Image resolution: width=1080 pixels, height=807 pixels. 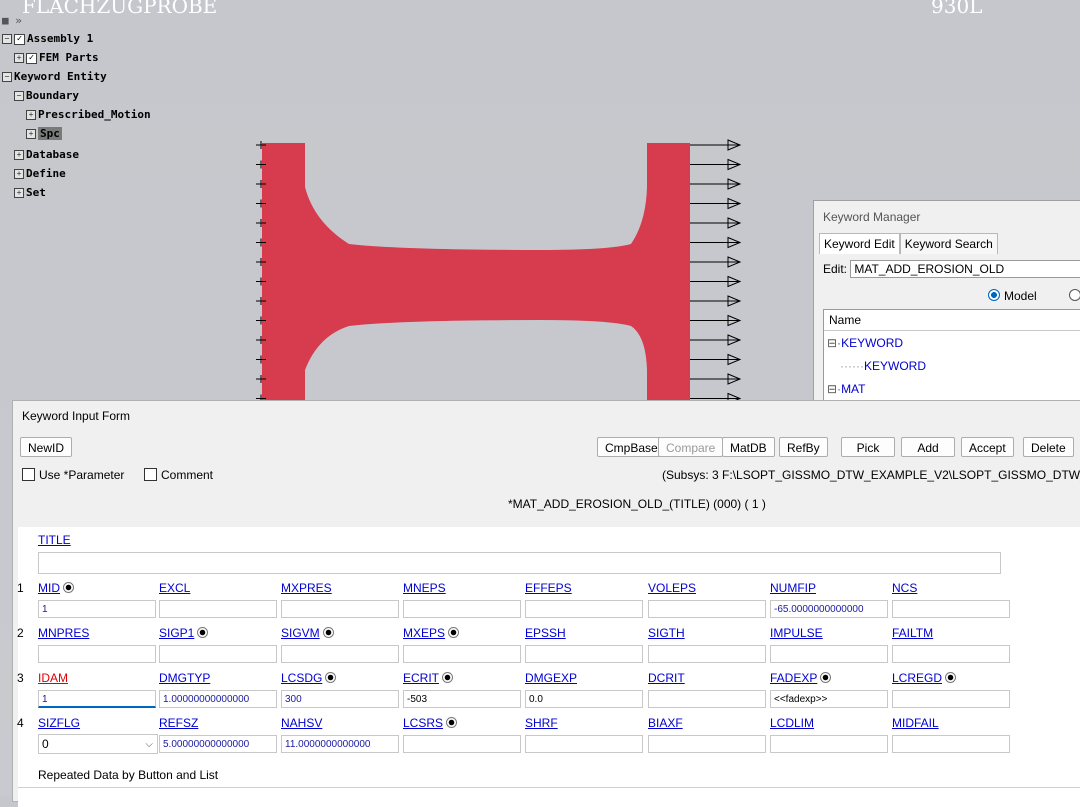 What do you see at coordinates (462, 699) in the screenshot?
I see `field-input-ecrit: -503` at bounding box center [462, 699].